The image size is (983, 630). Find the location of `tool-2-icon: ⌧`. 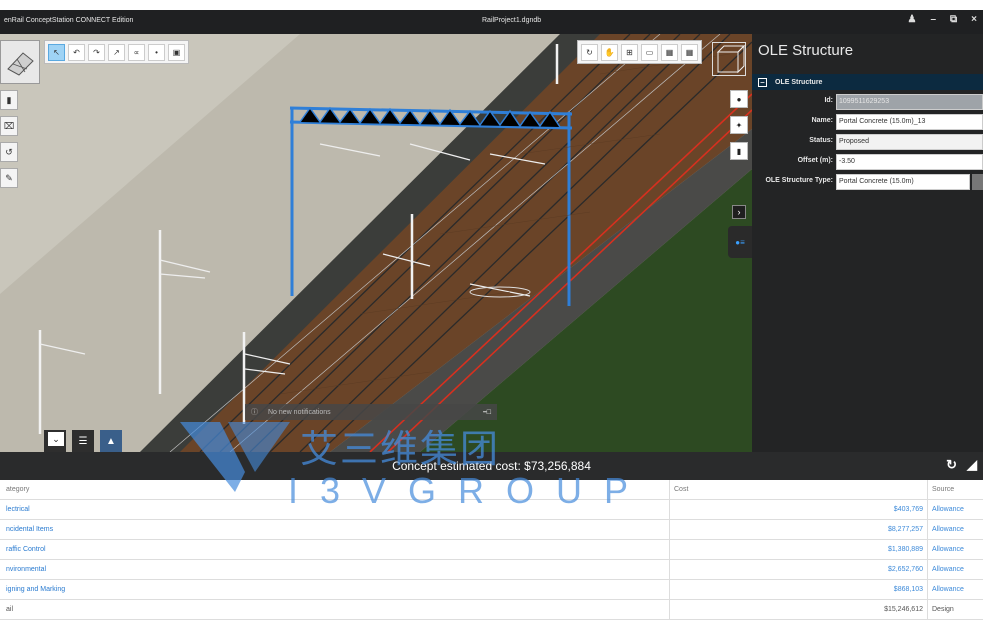

tool-2-icon: ⌧ is located at coordinates (9, 126).